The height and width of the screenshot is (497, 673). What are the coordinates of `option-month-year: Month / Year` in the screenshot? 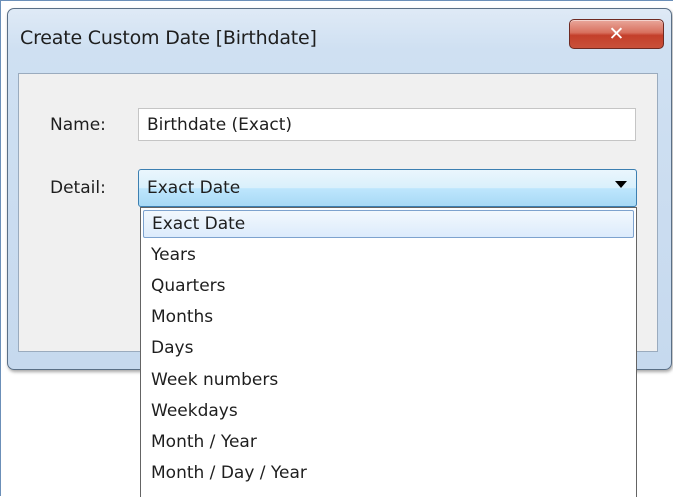 It's located at (388, 442).